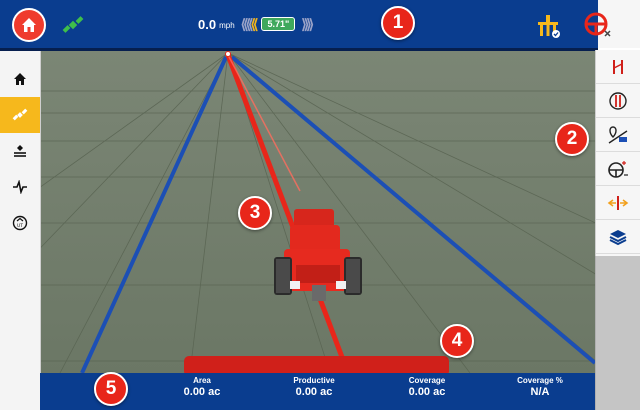  I want to click on shift-line-button, so click(618, 101).